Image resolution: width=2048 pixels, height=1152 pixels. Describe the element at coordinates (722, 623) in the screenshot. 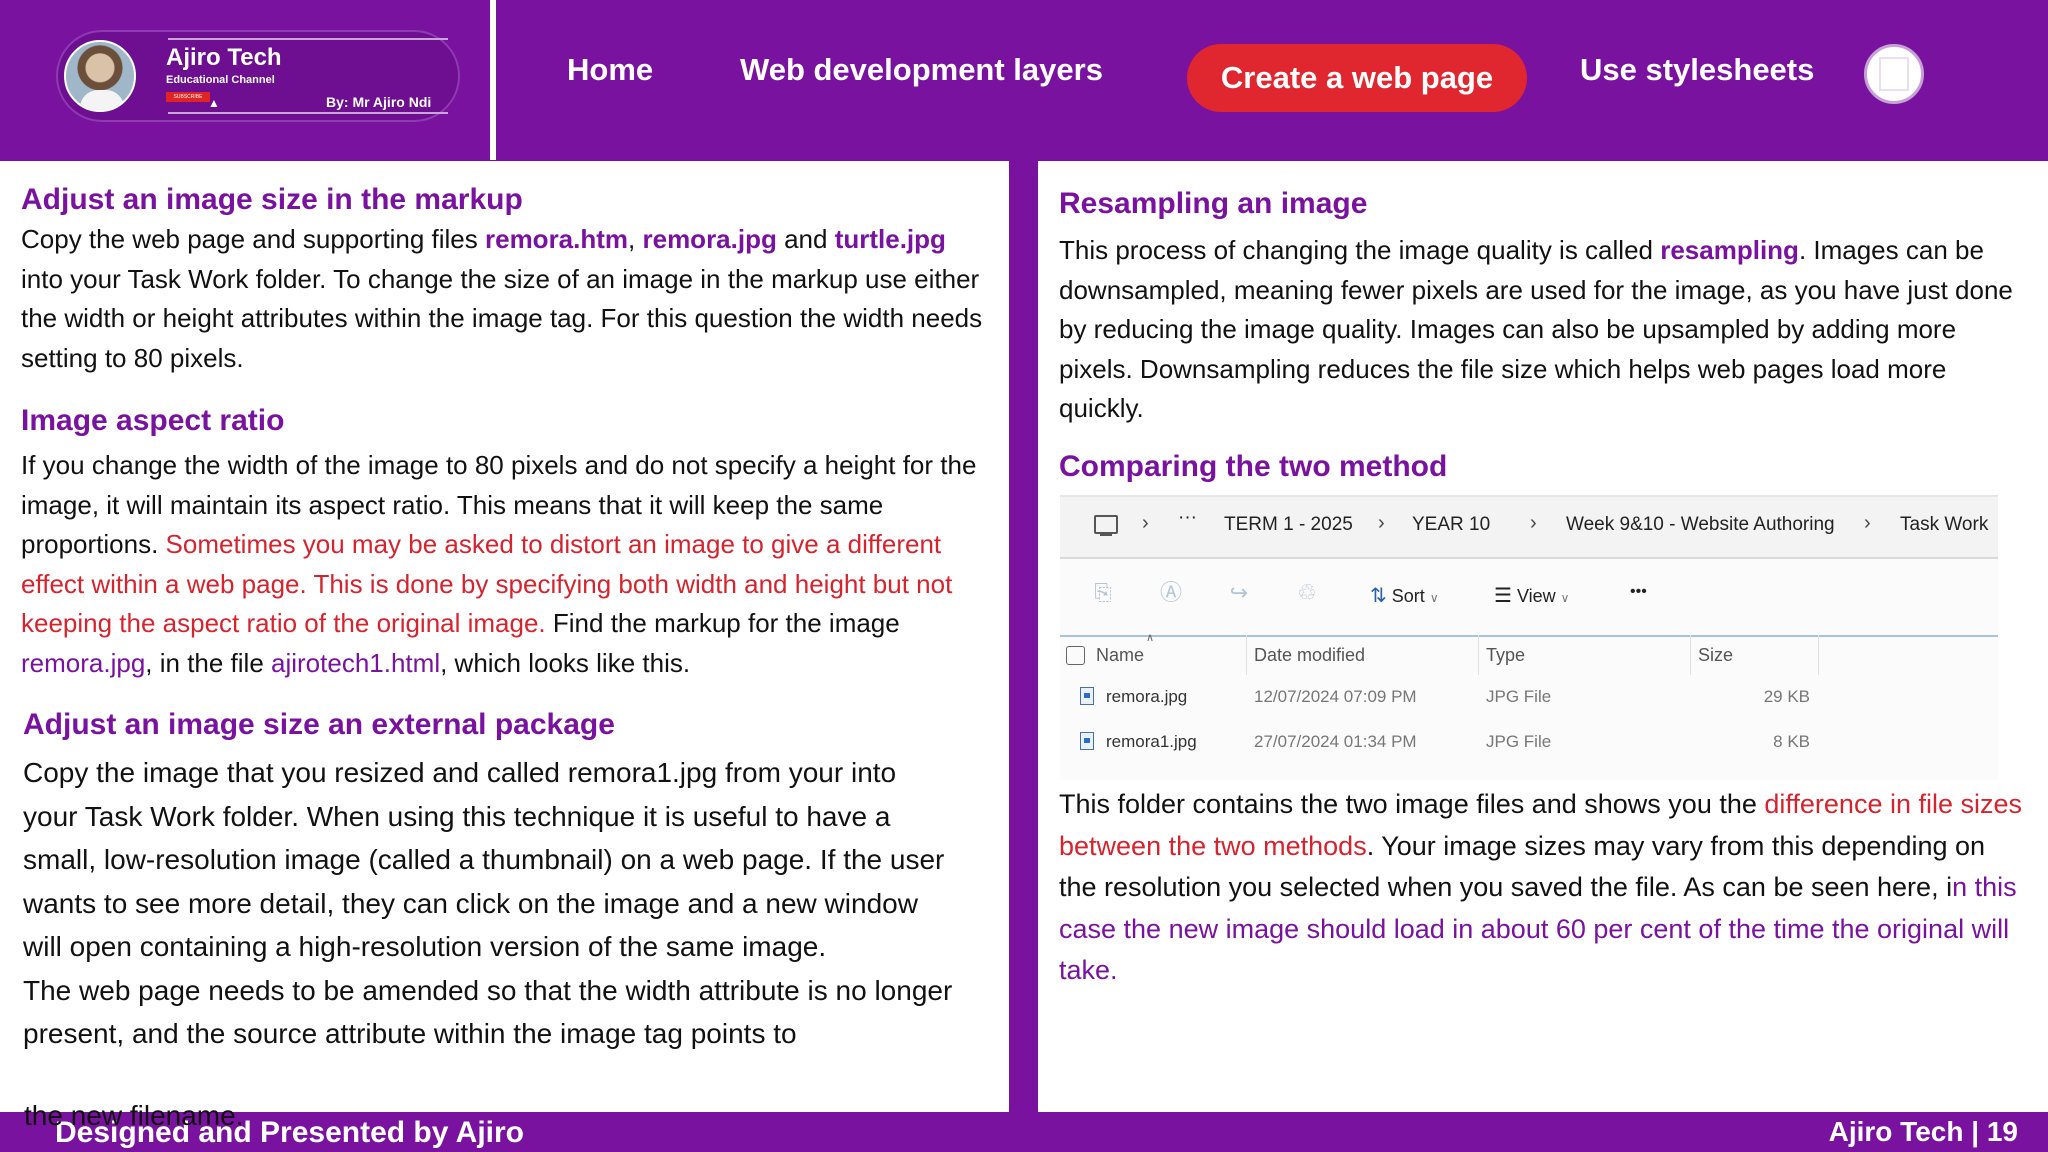

I see `text: Find the markup for the image` at that location.